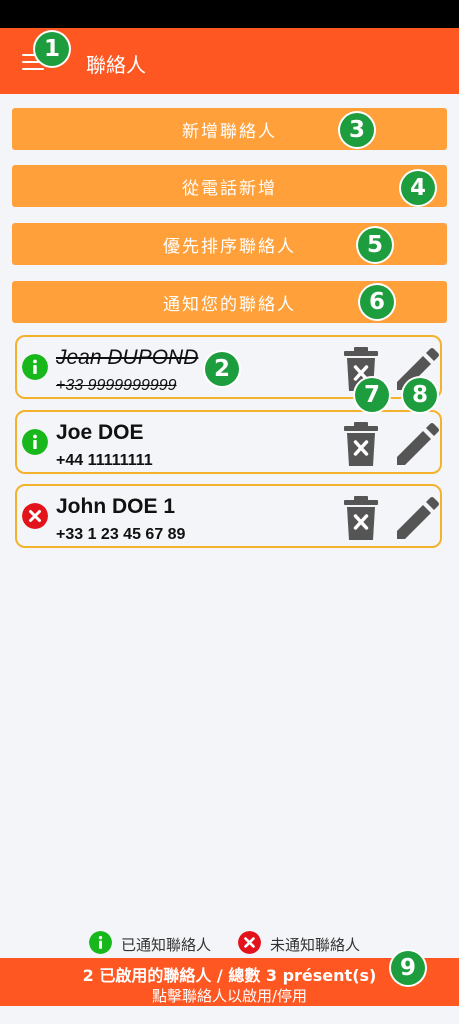 This screenshot has width=459, height=1024. Describe the element at coordinates (228, 442) in the screenshot. I see `contact-card-joe-doe: Joe DOE +44 11111111` at that location.